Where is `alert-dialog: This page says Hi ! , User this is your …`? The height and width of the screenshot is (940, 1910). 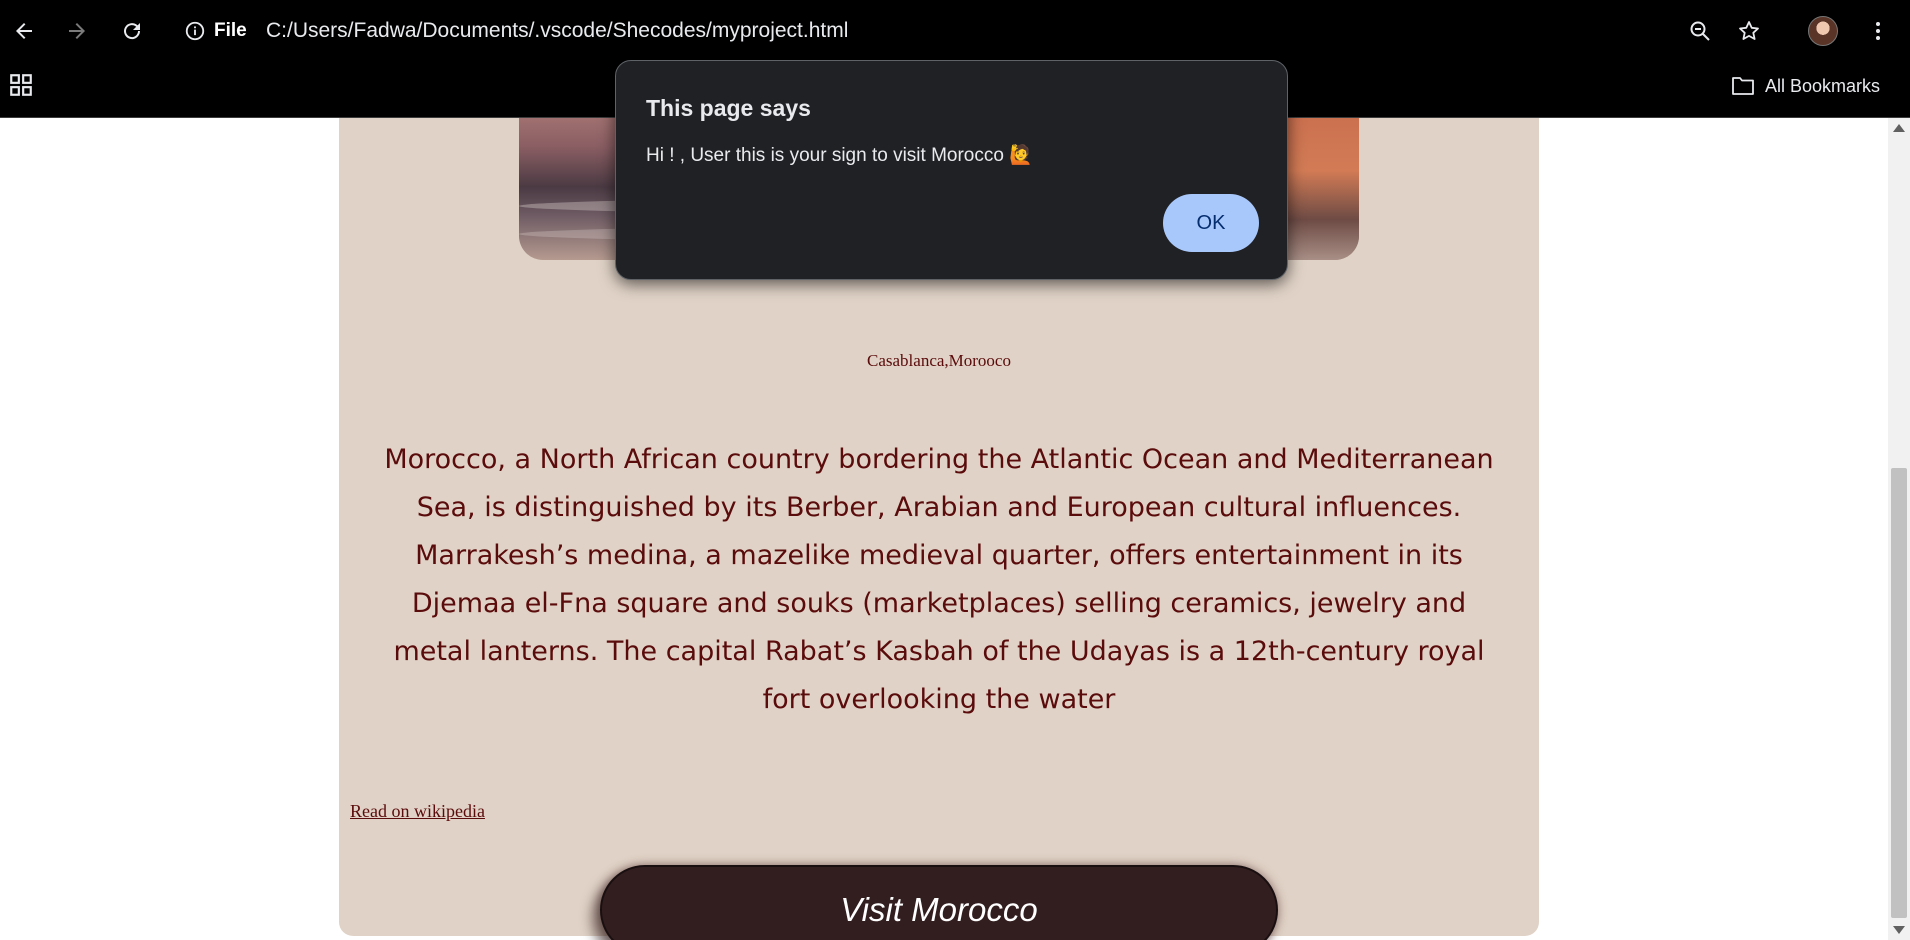
alert-dialog: This page says Hi ! , User this is your … is located at coordinates (951, 170).